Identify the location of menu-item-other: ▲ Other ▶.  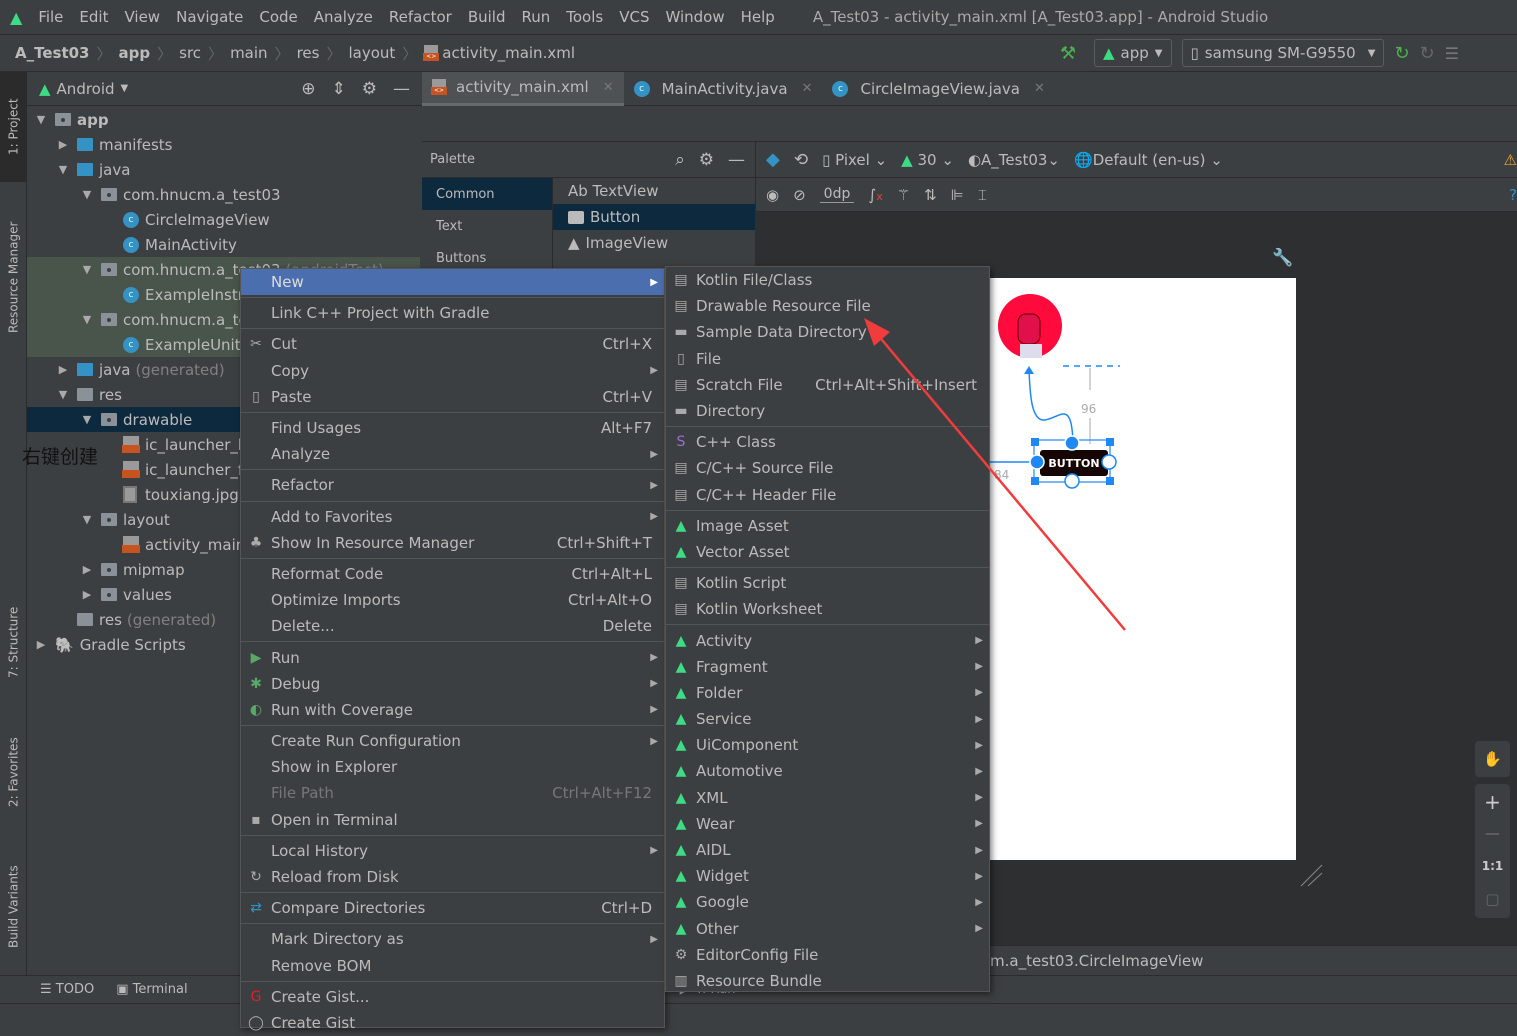
(827, 929).